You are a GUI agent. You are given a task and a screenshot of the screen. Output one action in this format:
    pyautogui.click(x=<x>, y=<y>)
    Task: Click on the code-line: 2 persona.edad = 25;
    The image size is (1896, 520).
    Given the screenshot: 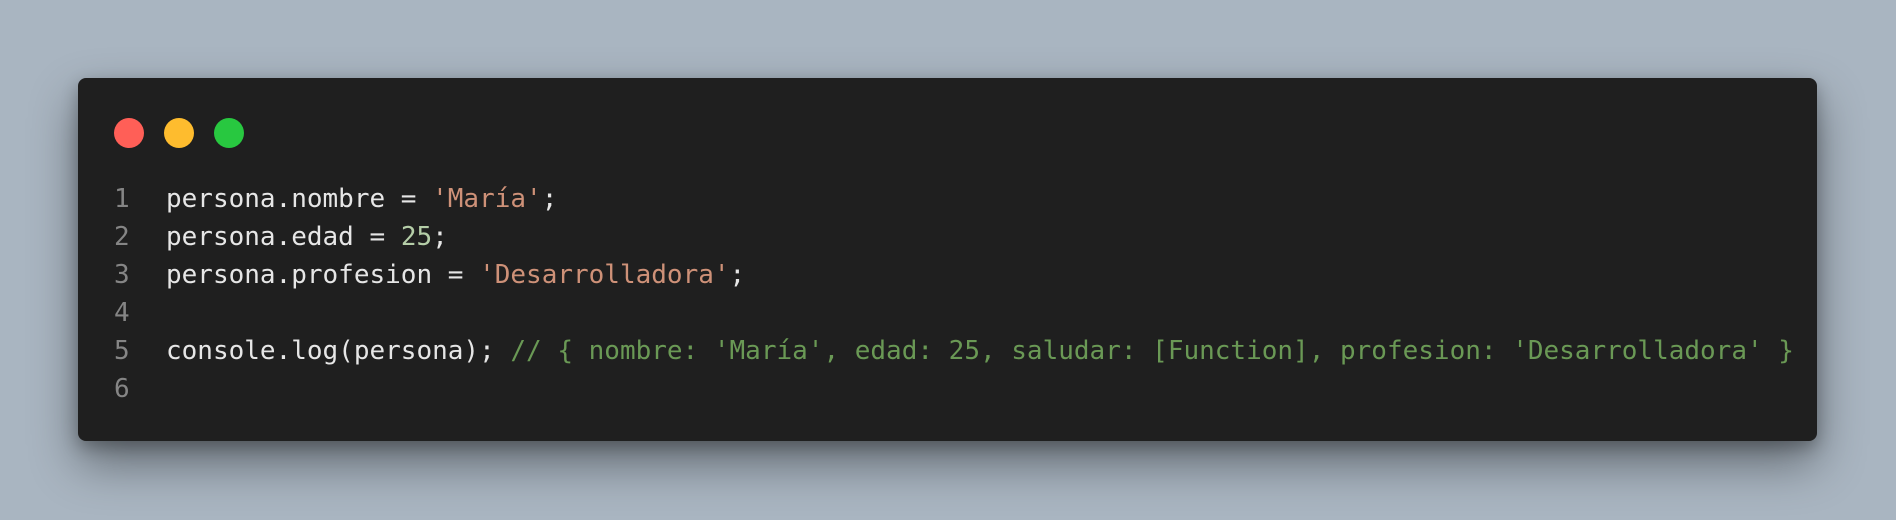 What is the action you would take?
    pyautogui.click(x=955, y=237)
    